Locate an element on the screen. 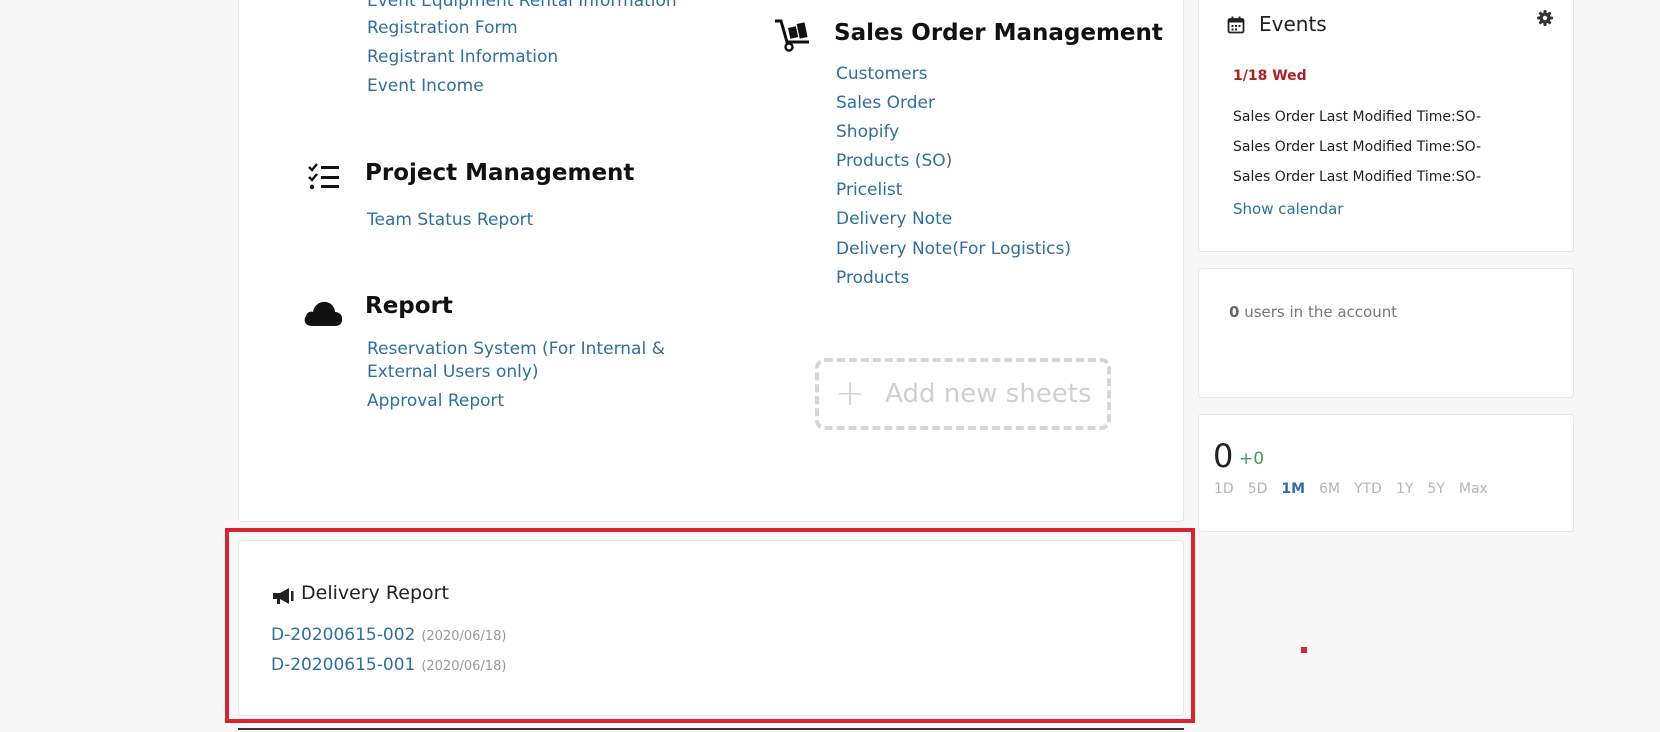 This screenshot has width=1660, height=732. report-title: Report is located at coordinates (409, 306).